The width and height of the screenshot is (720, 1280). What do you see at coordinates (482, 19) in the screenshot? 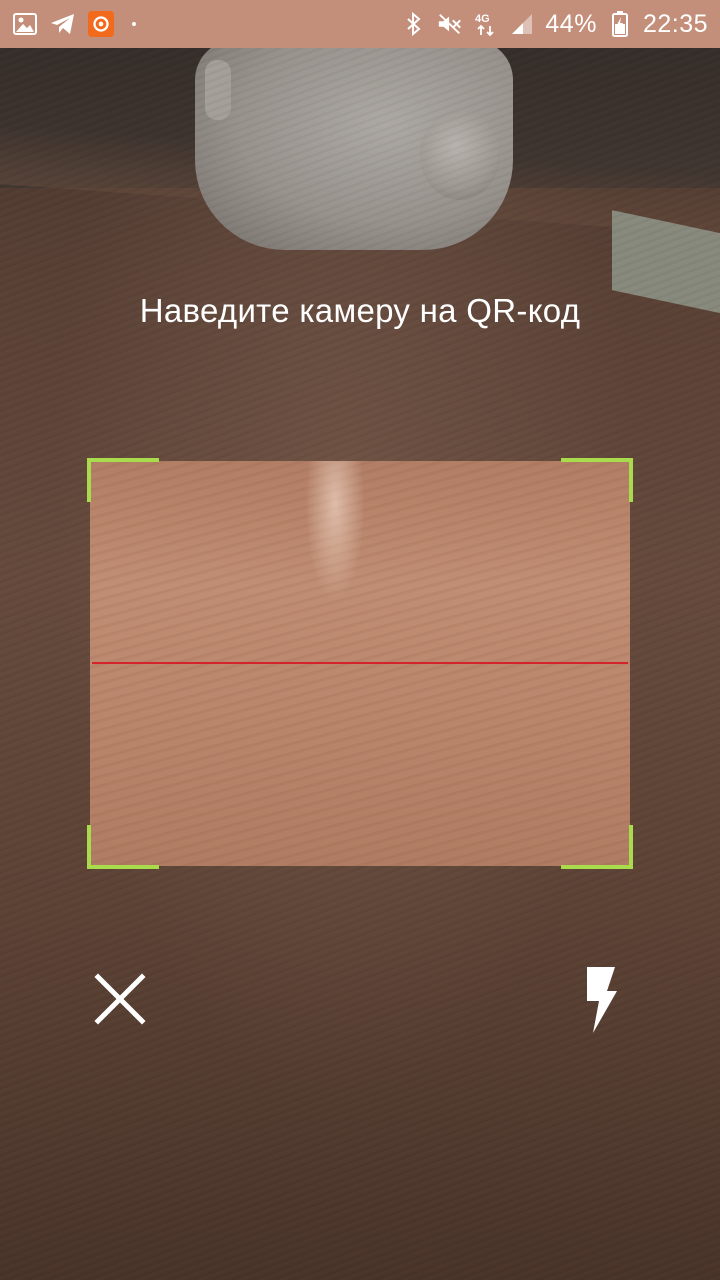
I see `svg-text: 4G` at bounding box center [482, 19].